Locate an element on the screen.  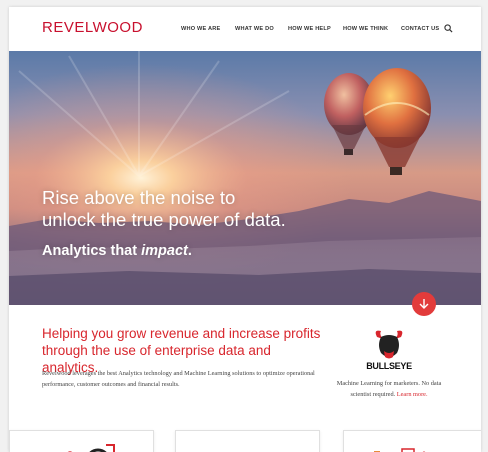
hero-subheadline: Analytics that impact. is located at coordinates (117, 251).